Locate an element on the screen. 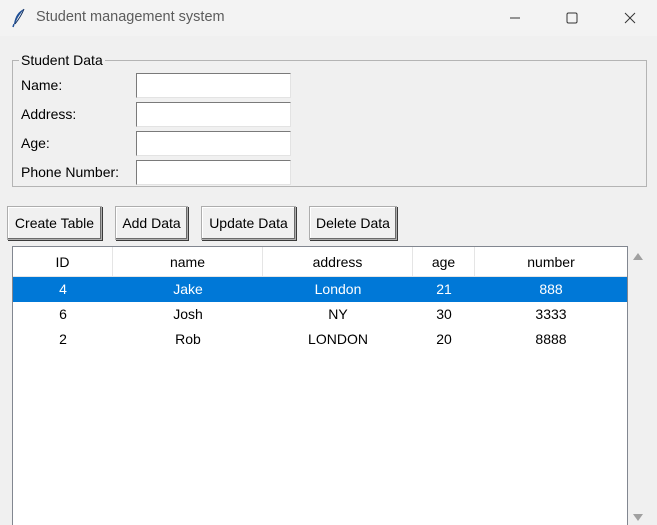 This screenshot has width=657, height=525. cell-id: 6 is located at coordinates (63, 314).